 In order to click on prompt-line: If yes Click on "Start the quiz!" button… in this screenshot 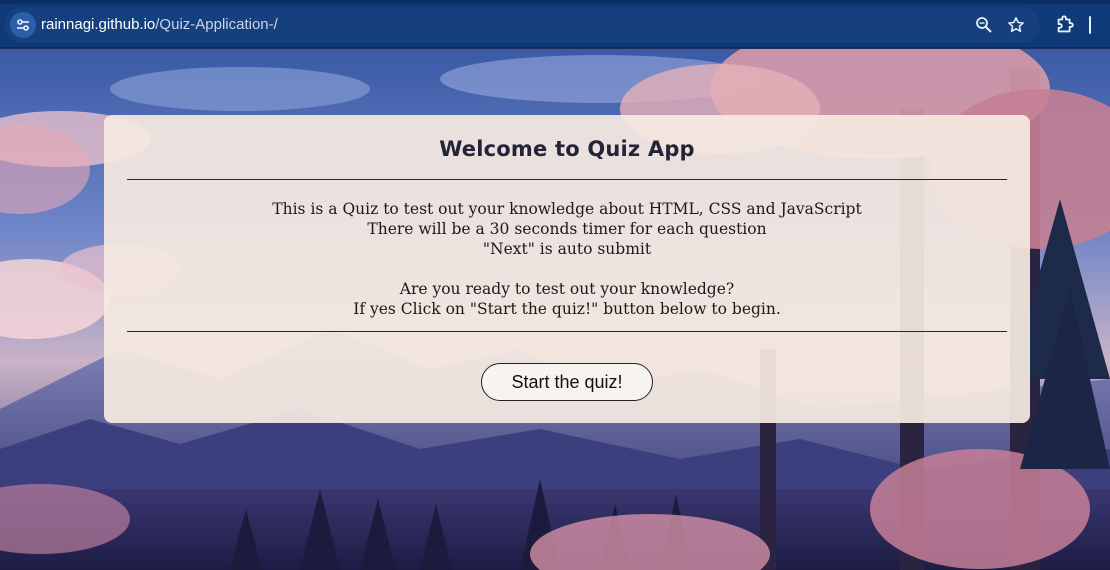, I will do `click(567, 309)`.